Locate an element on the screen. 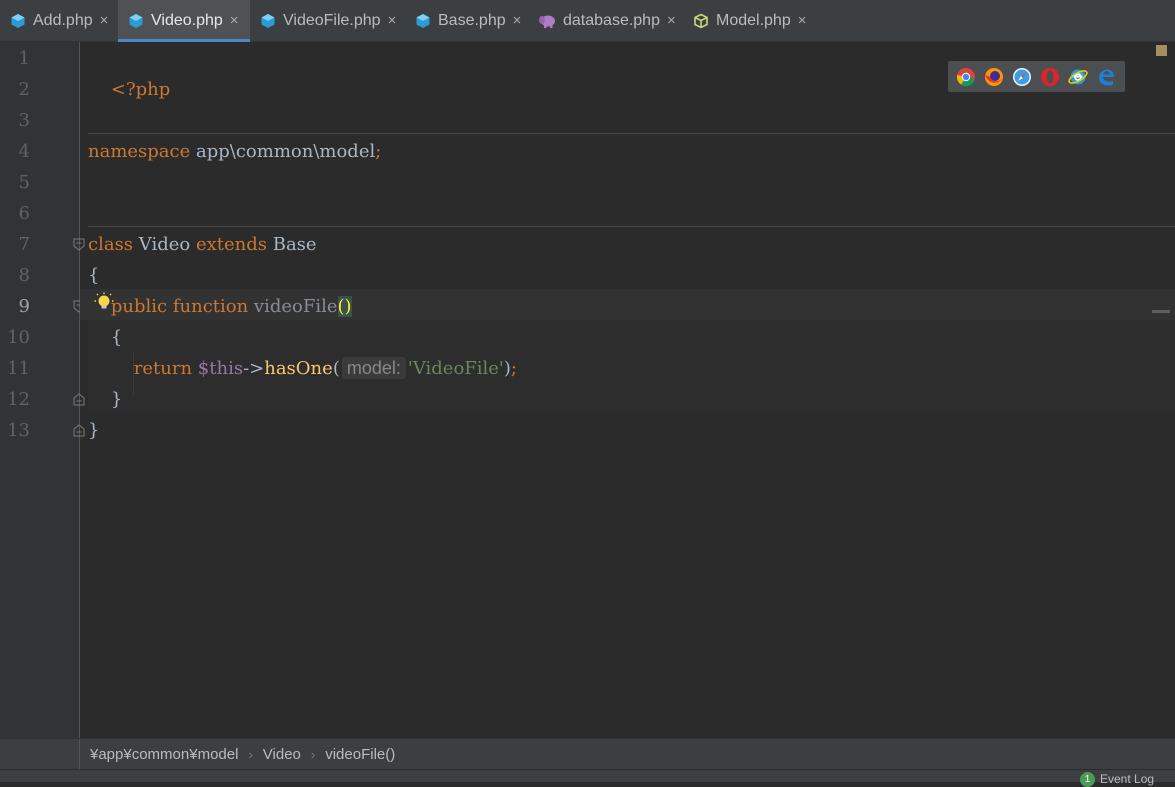 This screenshot has height=787, width=1175. code-line-13: } is located at coordinates (93, 430).